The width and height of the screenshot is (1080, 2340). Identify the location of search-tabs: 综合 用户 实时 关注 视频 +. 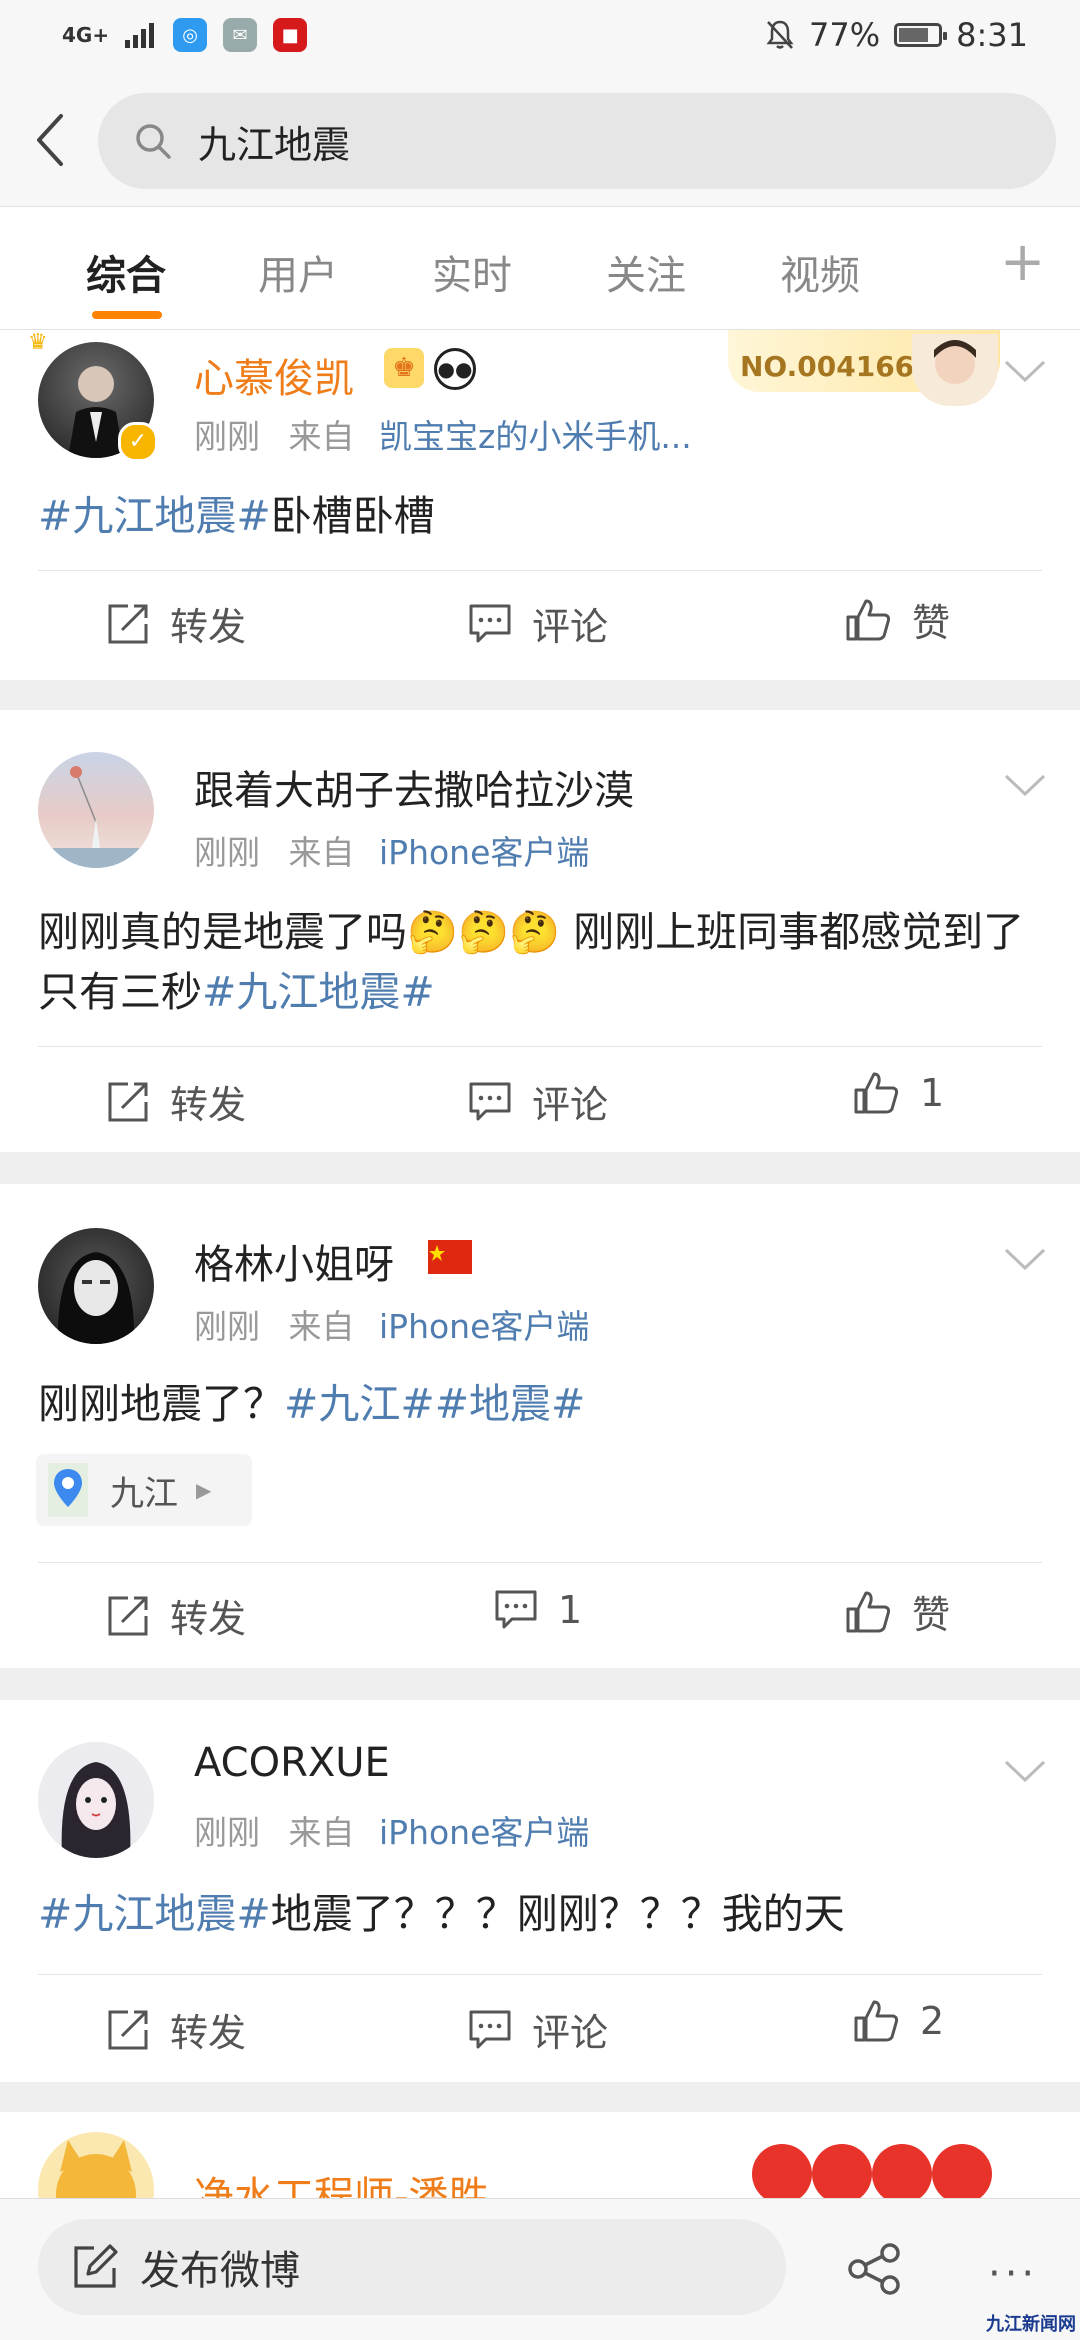
(540, 268).